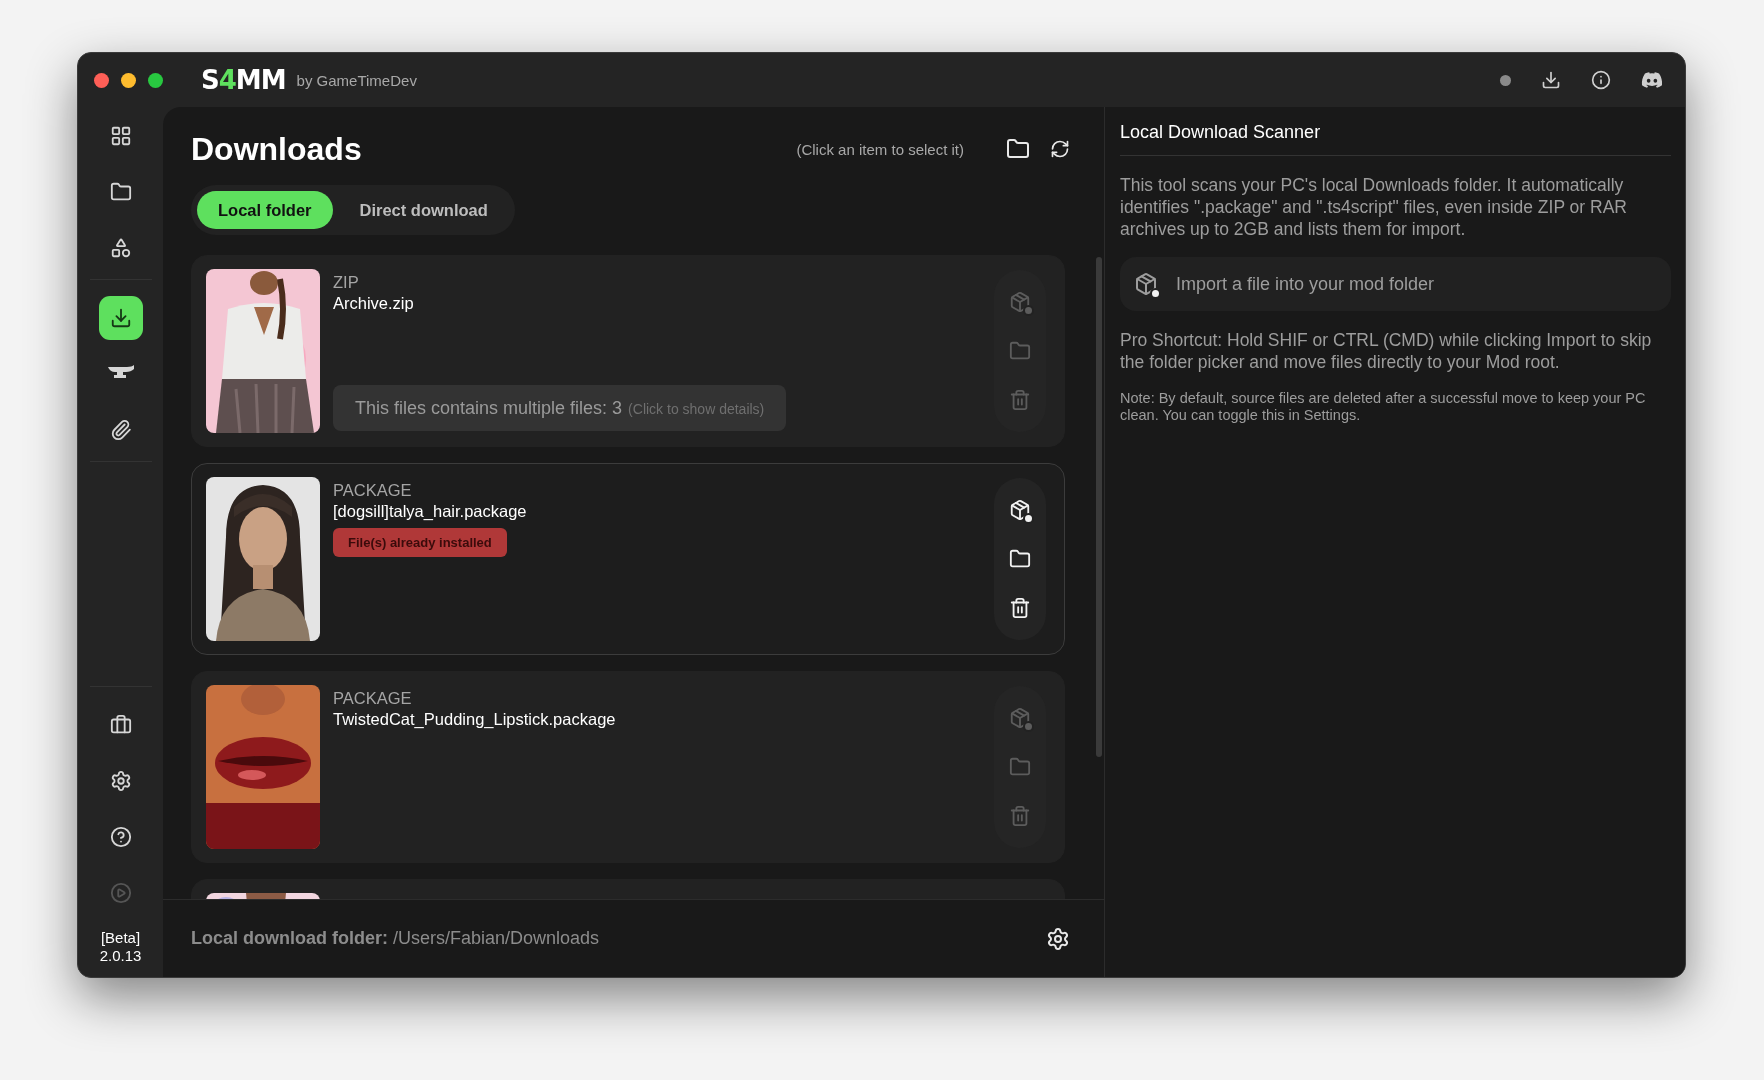  Describe the element at coordinates (1395, 284) in the screenshot. I see `import-file-button: Import a file into your mod folder` at that location.